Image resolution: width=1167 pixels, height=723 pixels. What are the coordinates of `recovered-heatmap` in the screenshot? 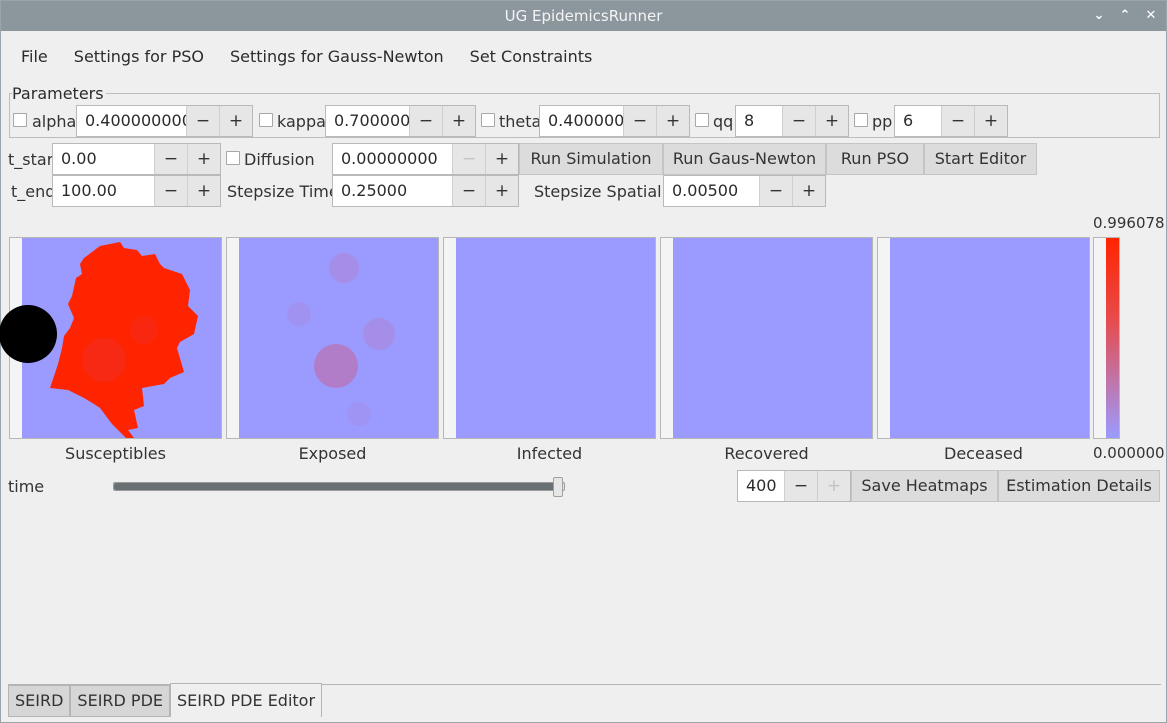 It's located at (766, 338).